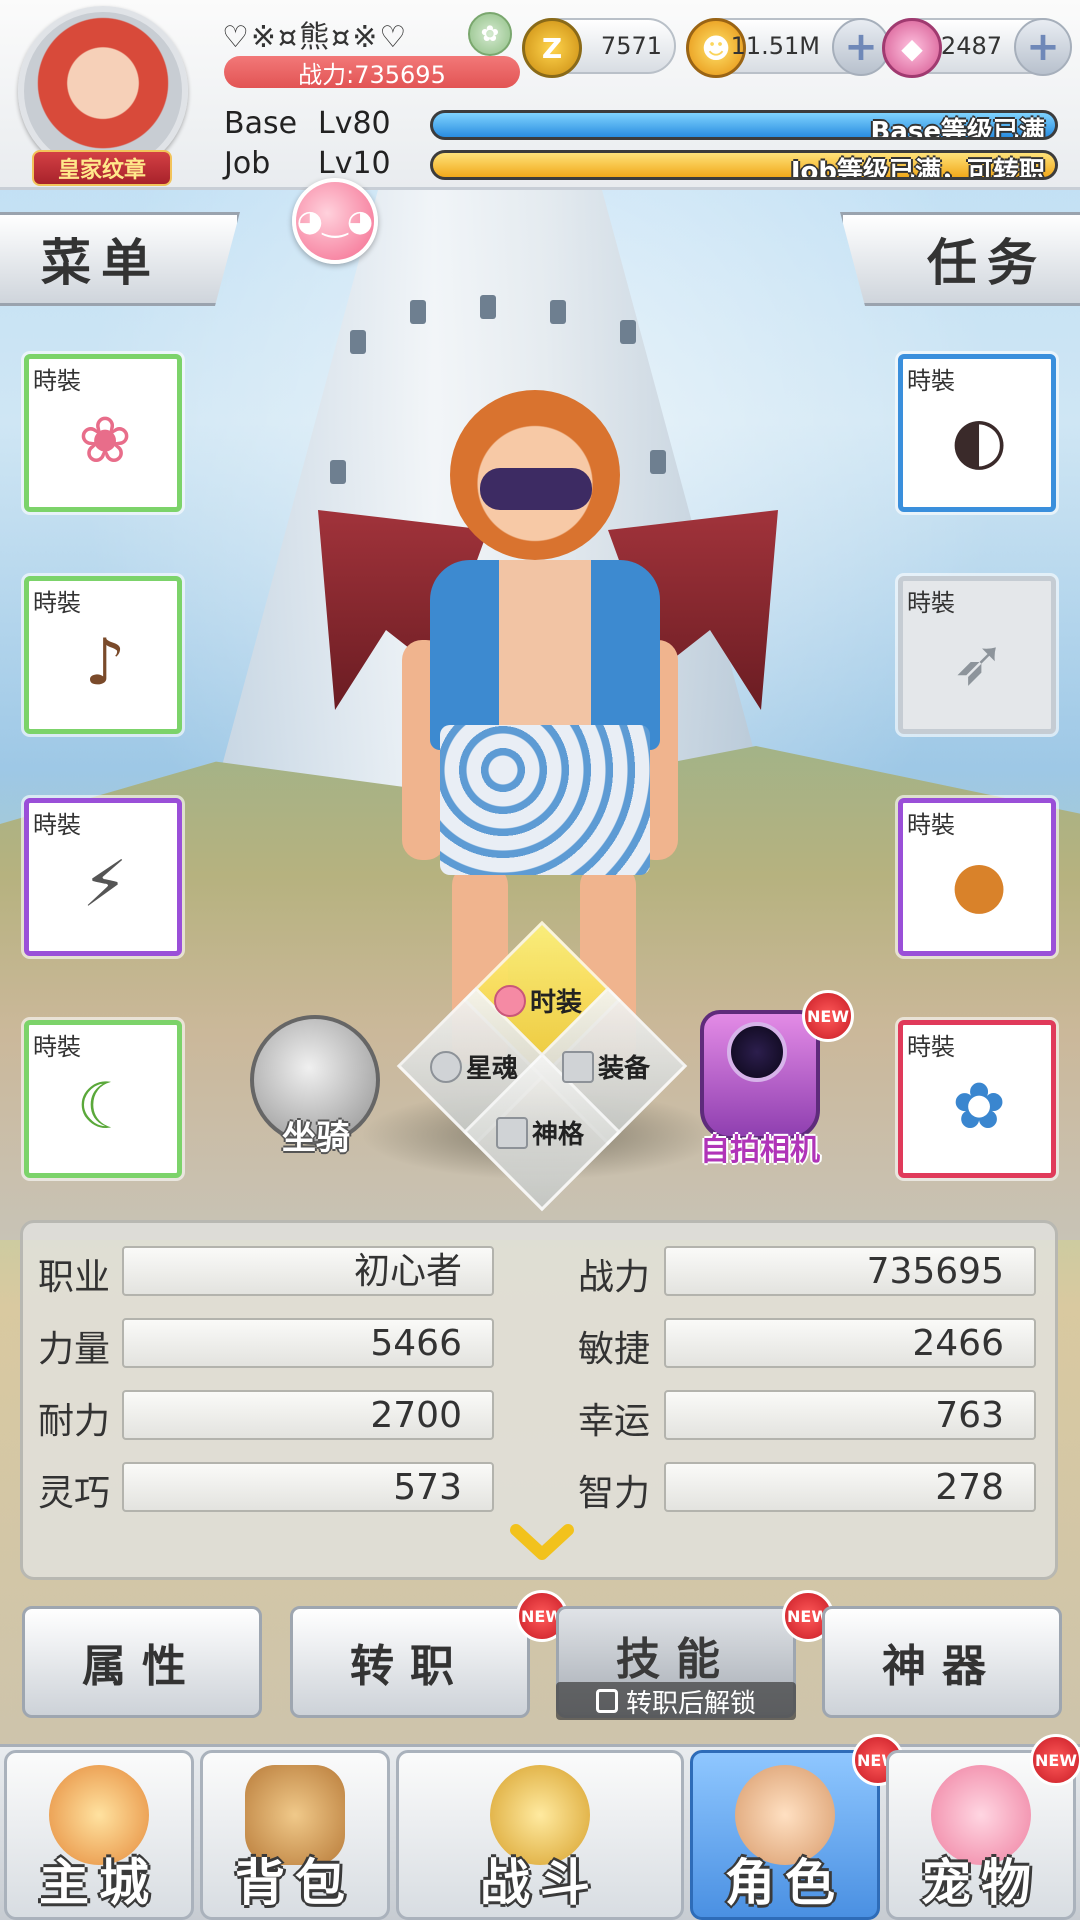  I want to click on guild-emblem-icon: ✿, so click(490, 34).